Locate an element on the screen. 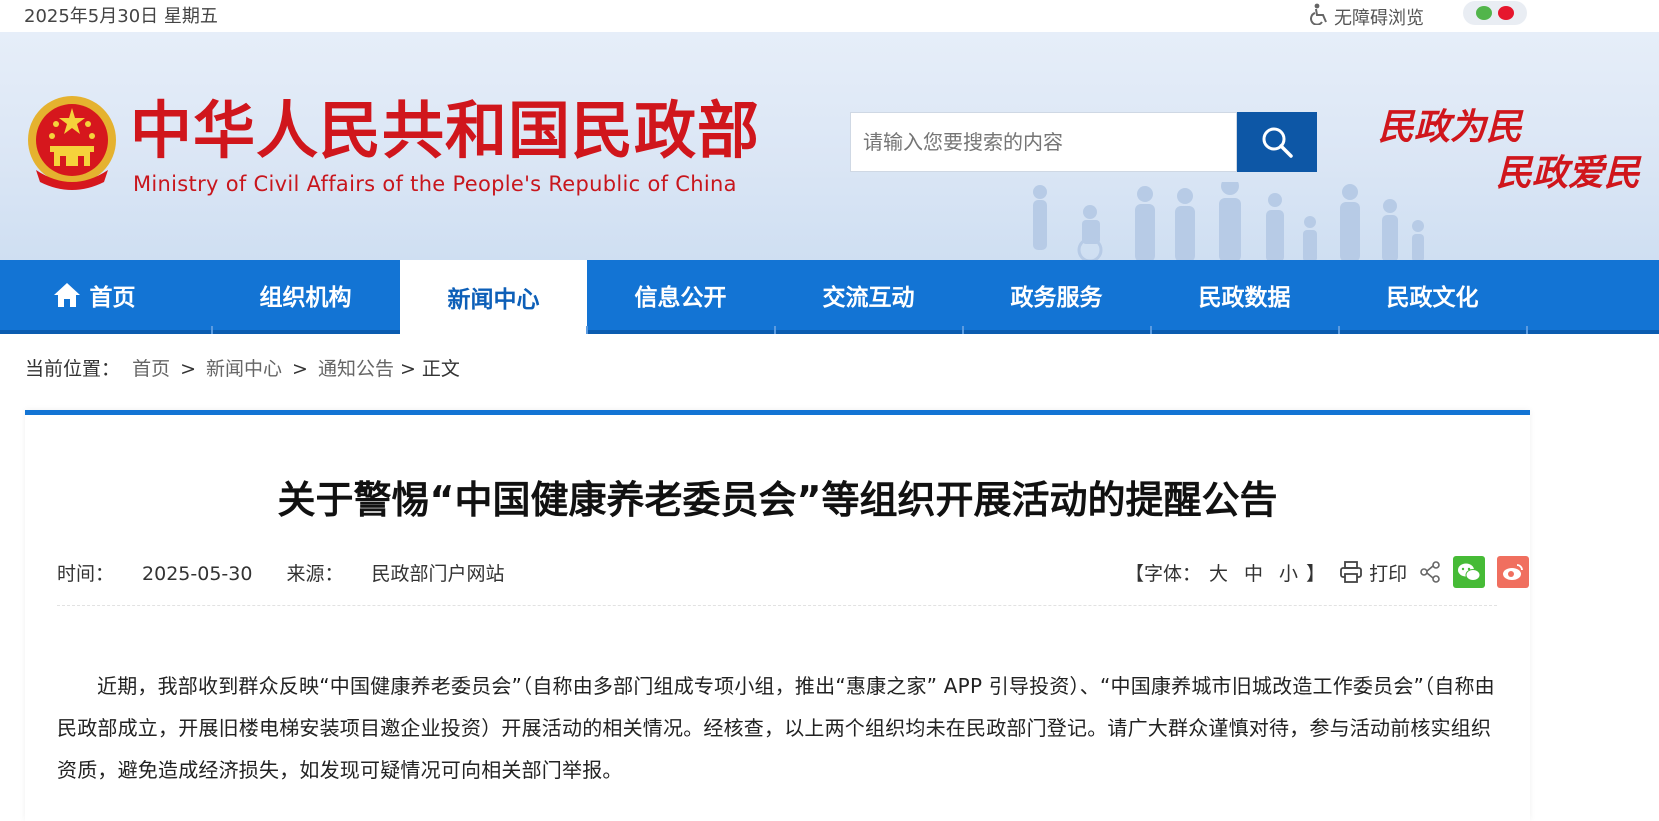  people-silhouette-decoration is located at coordinates (1228, 221).